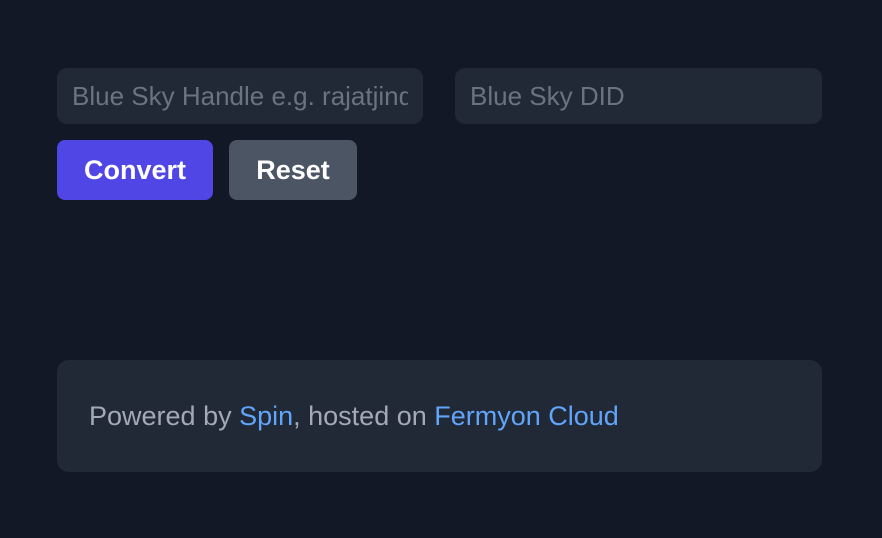  I want to click on footer-prefix-text: Powered by, so click(164, 415).